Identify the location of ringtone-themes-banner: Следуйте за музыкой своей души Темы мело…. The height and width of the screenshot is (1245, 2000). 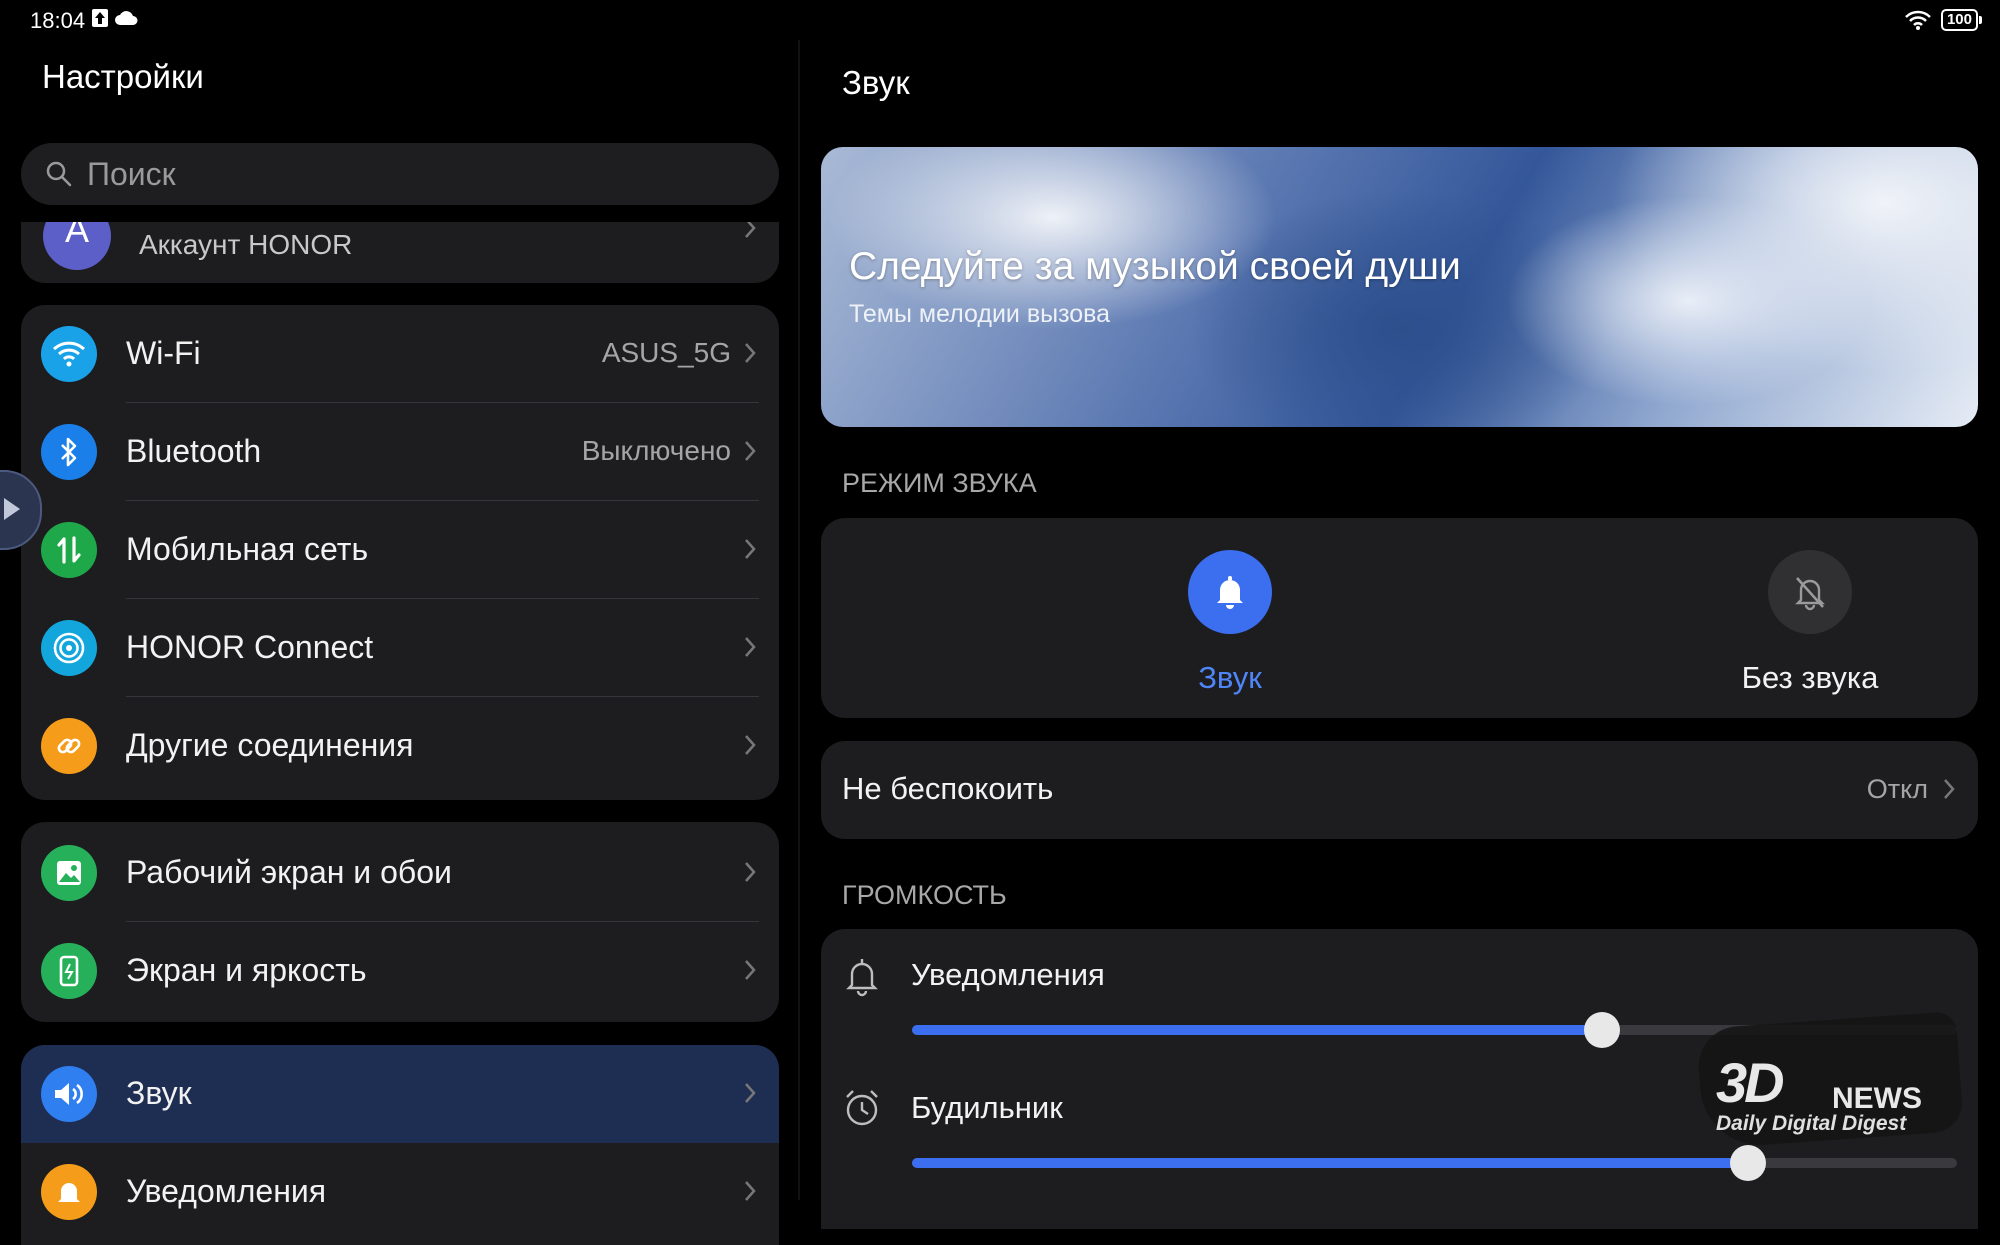
(1399, 287).